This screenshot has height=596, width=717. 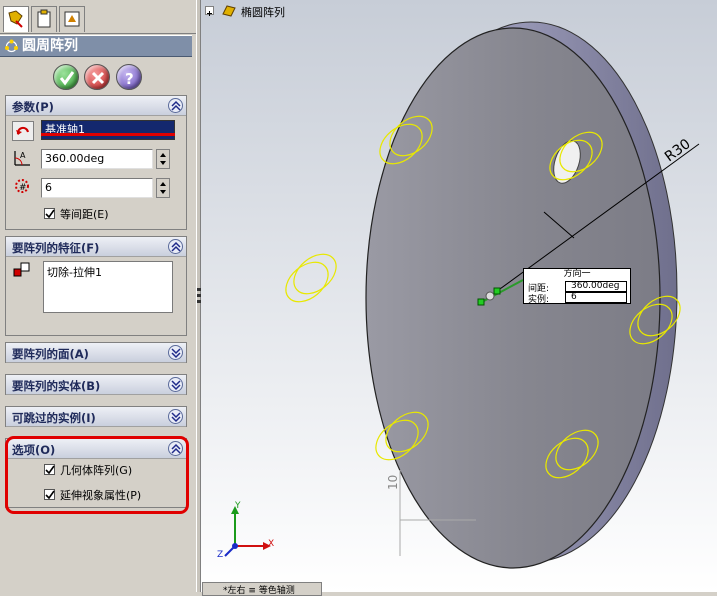 I want to click on feature-title: 圆周阵列, so click(x=50, y=46).